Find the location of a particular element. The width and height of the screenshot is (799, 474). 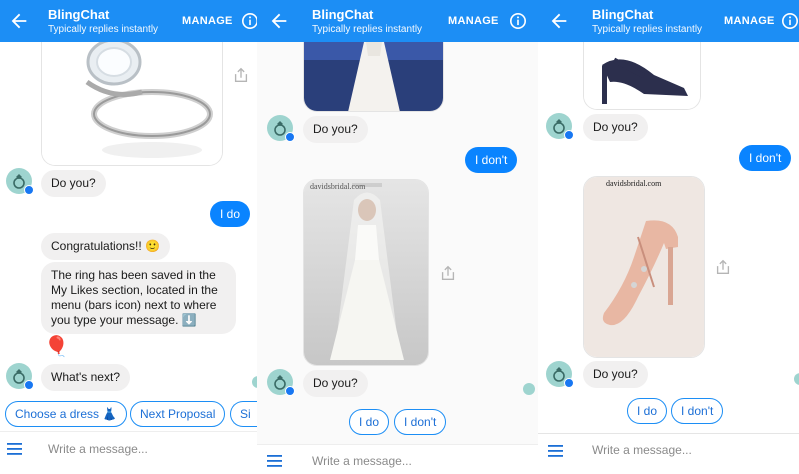

dress-image is located at coordinates (366, 272).